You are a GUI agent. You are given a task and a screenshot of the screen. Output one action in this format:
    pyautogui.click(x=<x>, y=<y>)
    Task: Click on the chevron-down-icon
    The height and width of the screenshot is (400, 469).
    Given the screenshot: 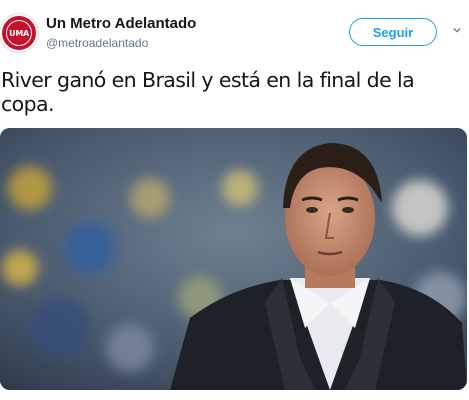 What is the action you would take?
    pyautogui.click(x=457, y=30)
    